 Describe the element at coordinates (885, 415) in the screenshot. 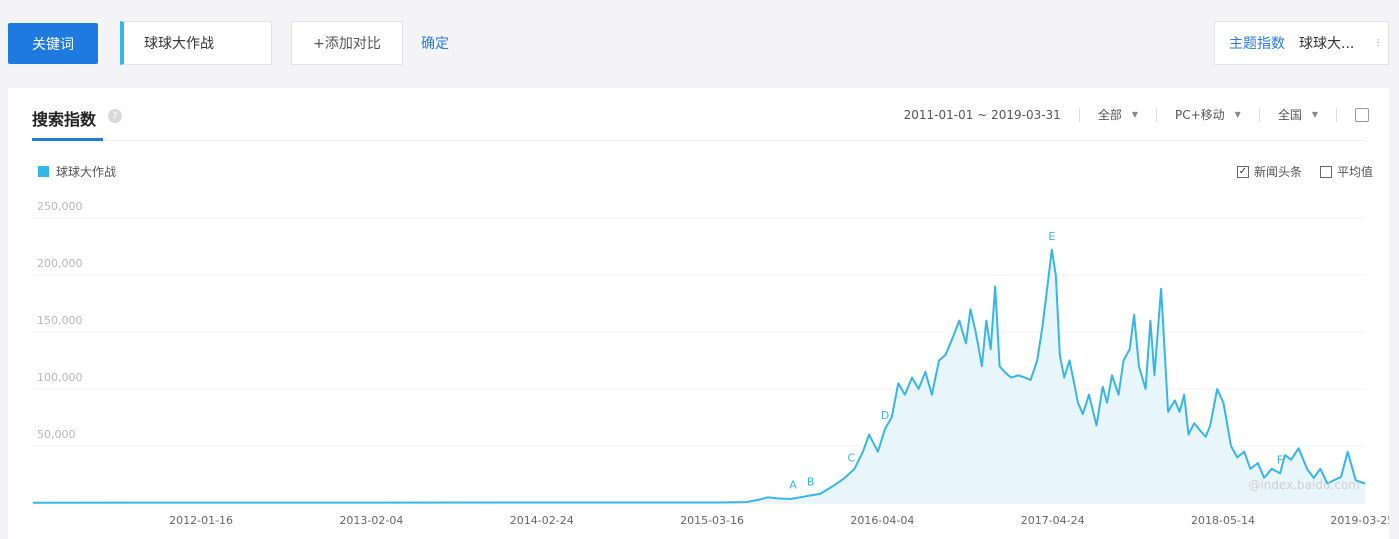

I see `annotation-marker: D` at that location.